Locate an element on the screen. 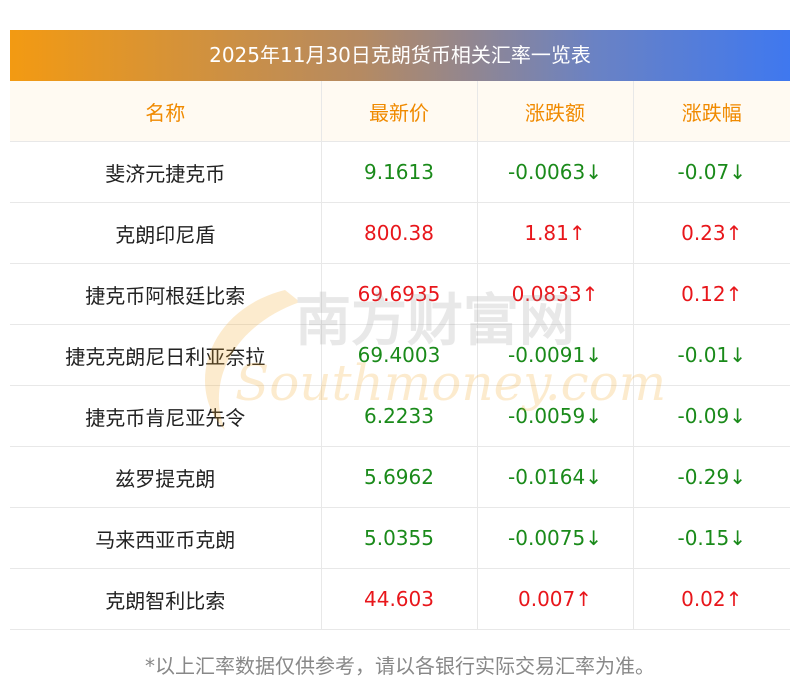 This screenshot has width=800, height=697. change-percent: -0.29↓ is located at coordinates (711, 477).